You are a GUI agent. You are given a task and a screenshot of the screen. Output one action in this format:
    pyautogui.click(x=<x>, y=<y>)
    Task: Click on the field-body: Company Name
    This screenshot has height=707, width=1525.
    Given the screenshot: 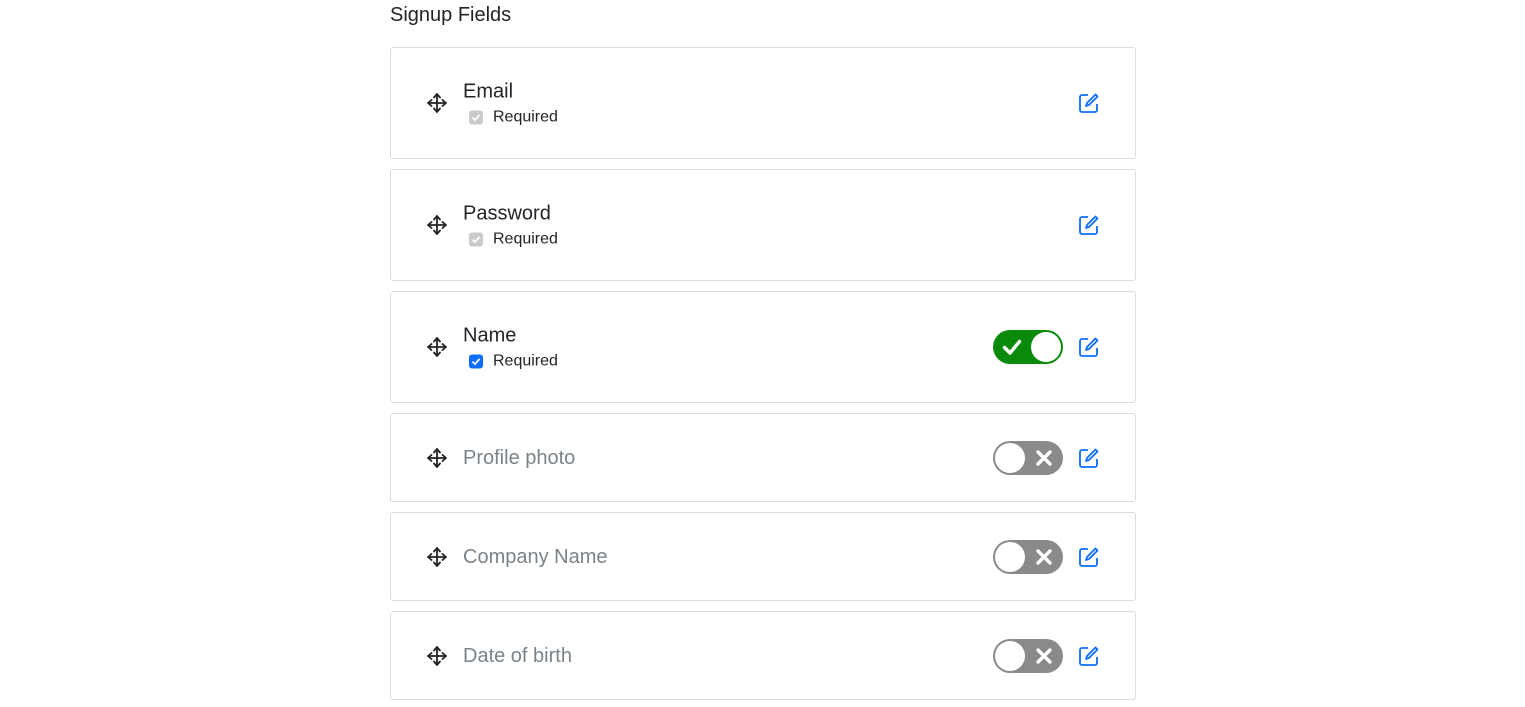 What is the action you would take?
    pyautogui.click(x=535, y=557)
    